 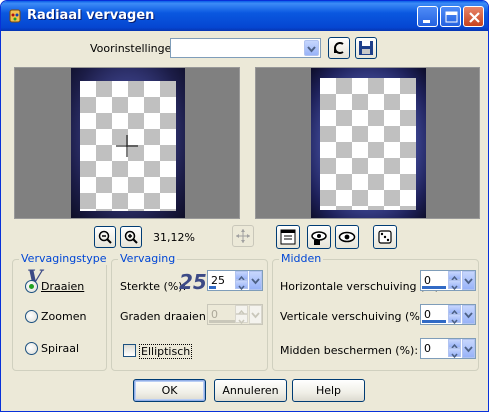 I want to click on zoom-out-icon, so click(x=105, y=237).